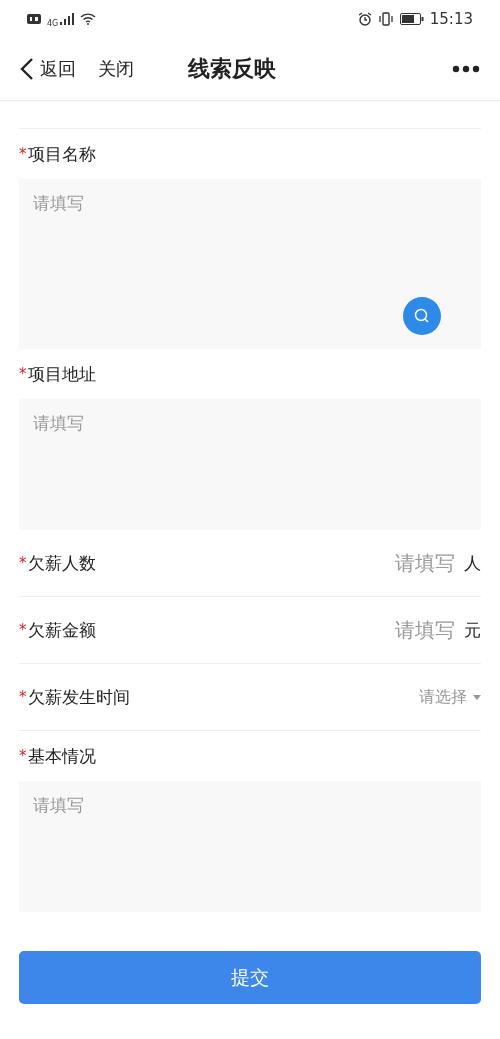 This screenshot has width=500, height=1039. I want to click on back-icon, so click(27, 69).